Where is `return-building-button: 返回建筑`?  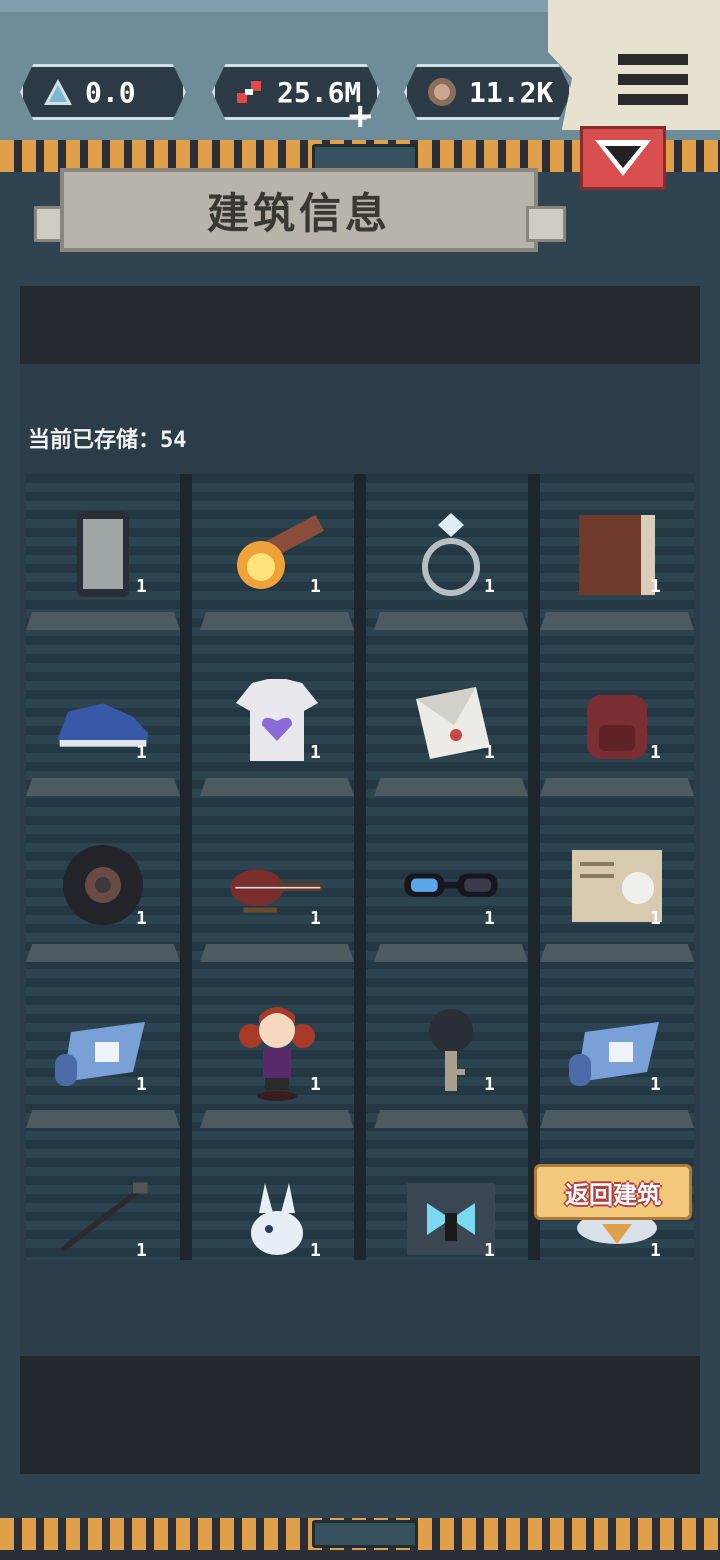
return-building-button: 返回建筑 is located at coordinates (613, 1192).